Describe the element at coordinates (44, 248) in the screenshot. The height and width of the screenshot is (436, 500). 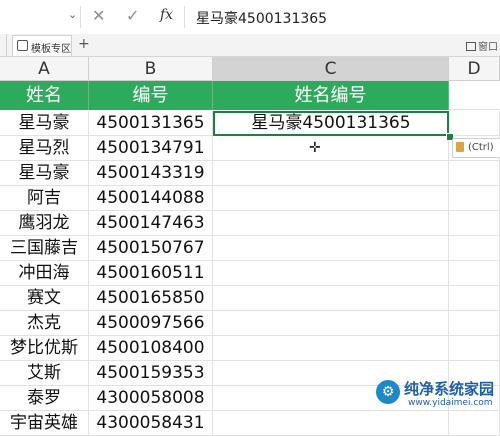
I see `cell-name: 三国藤吉` at that location.